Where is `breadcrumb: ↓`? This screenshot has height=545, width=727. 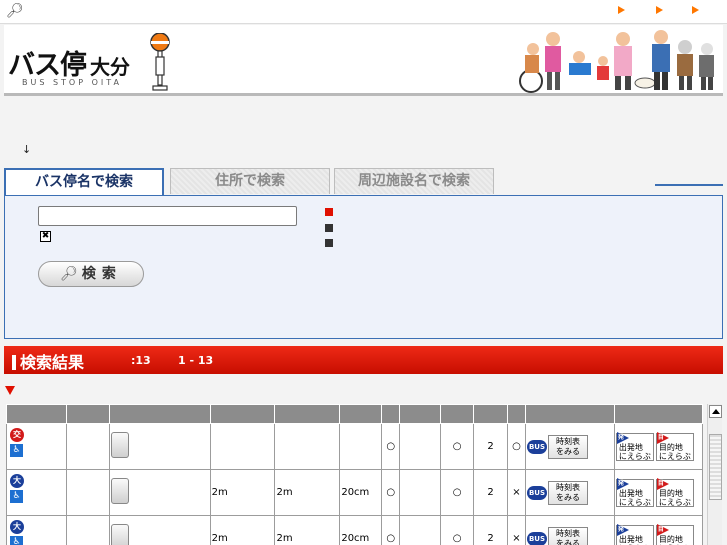 breadcrumb: ↓ is located at coordinates (27, 149).